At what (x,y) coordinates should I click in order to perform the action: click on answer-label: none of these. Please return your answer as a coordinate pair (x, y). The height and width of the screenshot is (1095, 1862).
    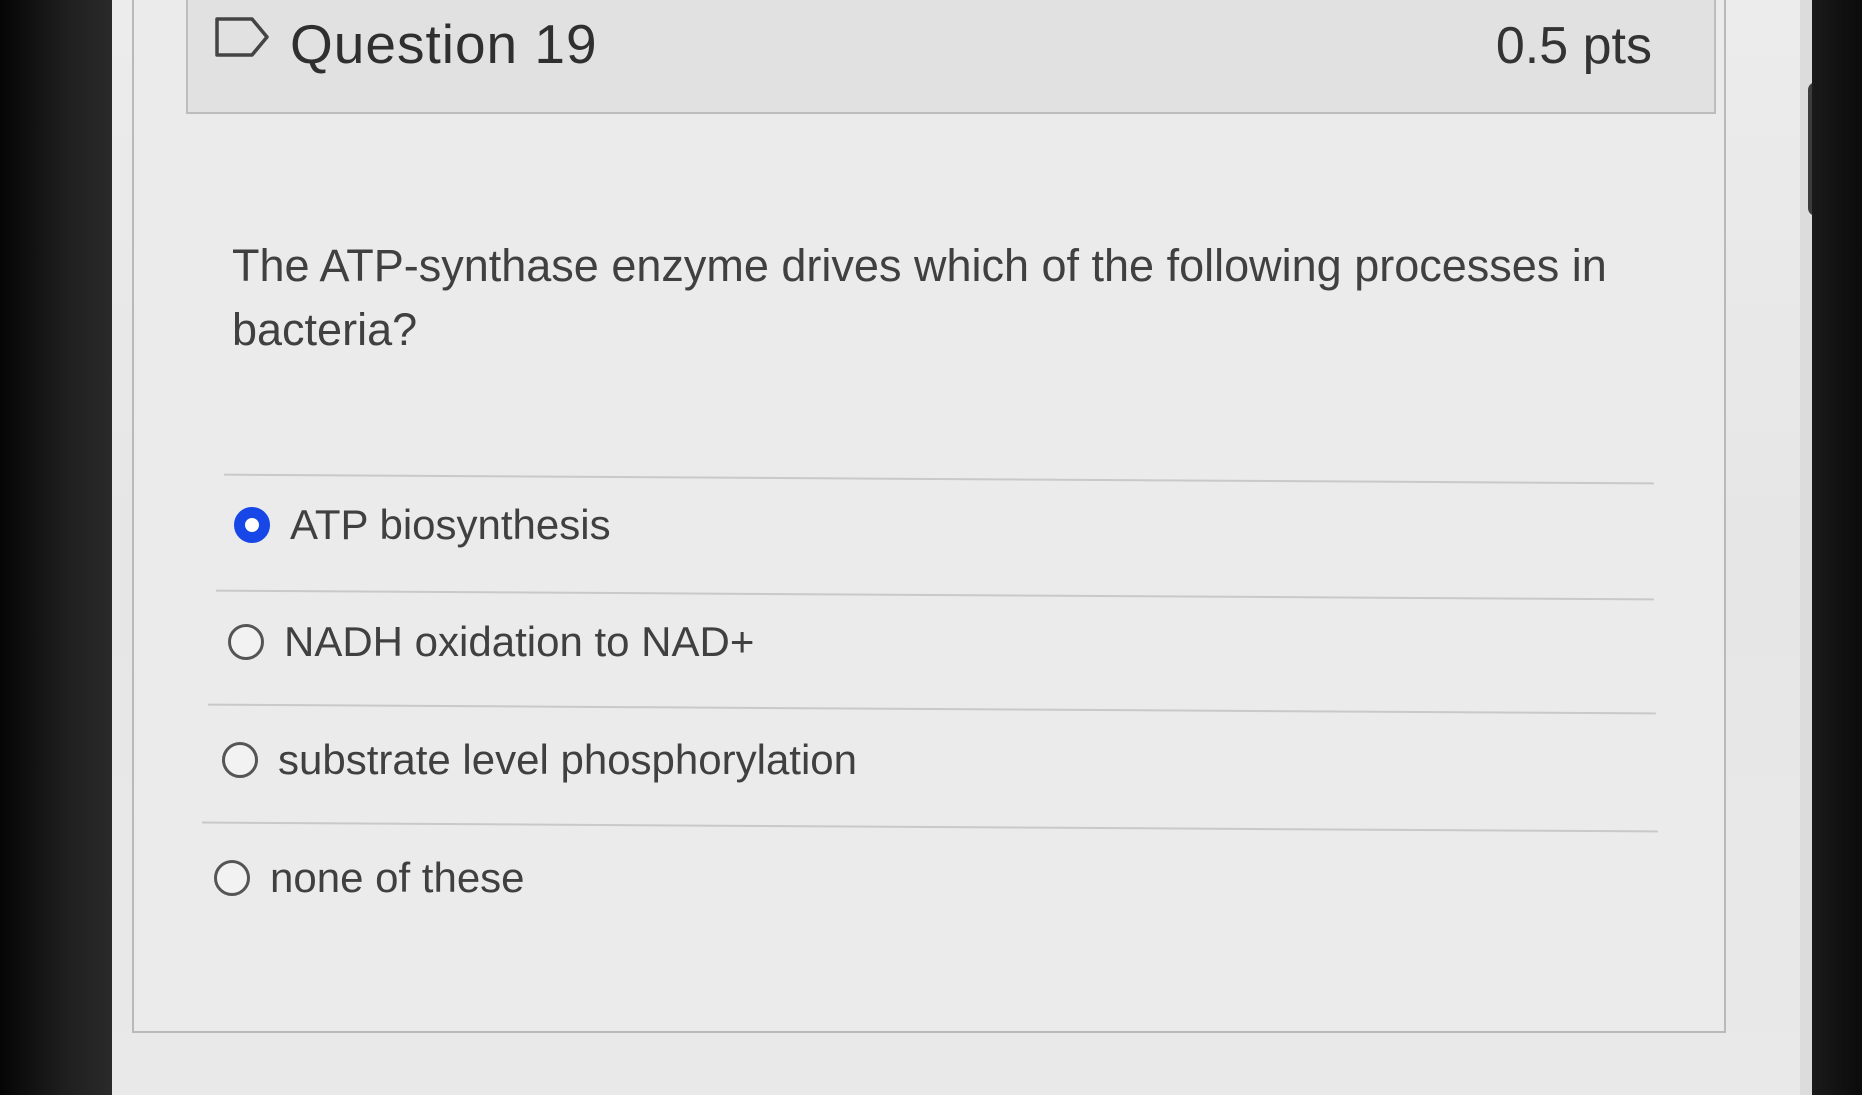
    Looking at the image, I should click on (397, 877).